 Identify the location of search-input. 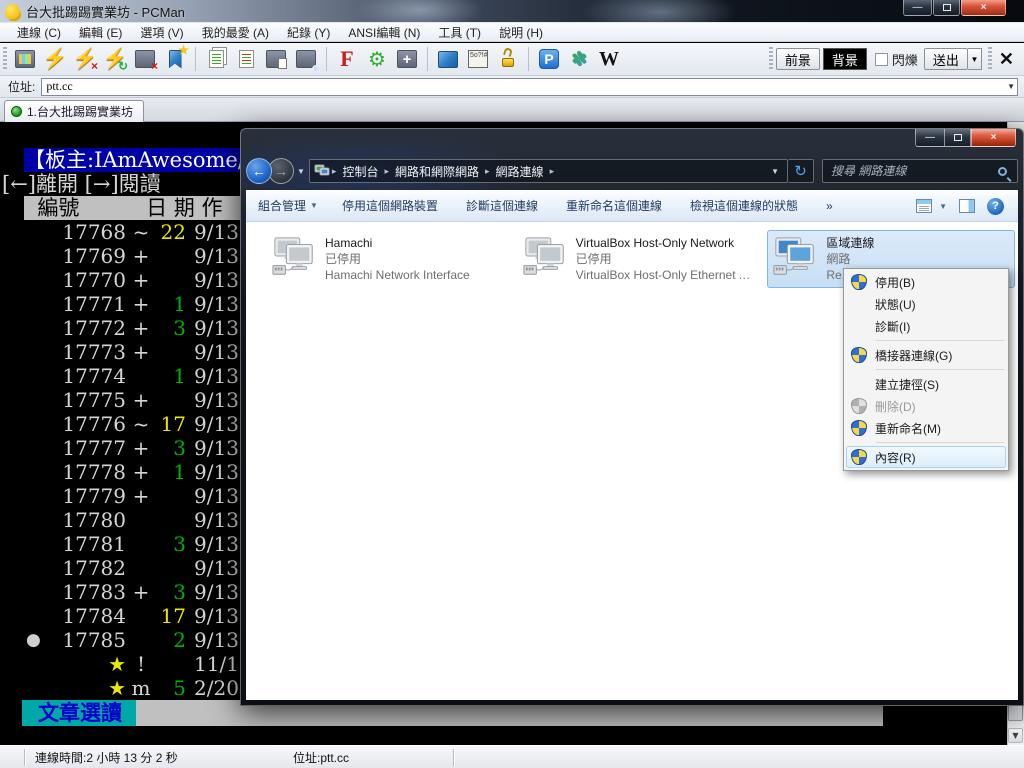
(910, 171).